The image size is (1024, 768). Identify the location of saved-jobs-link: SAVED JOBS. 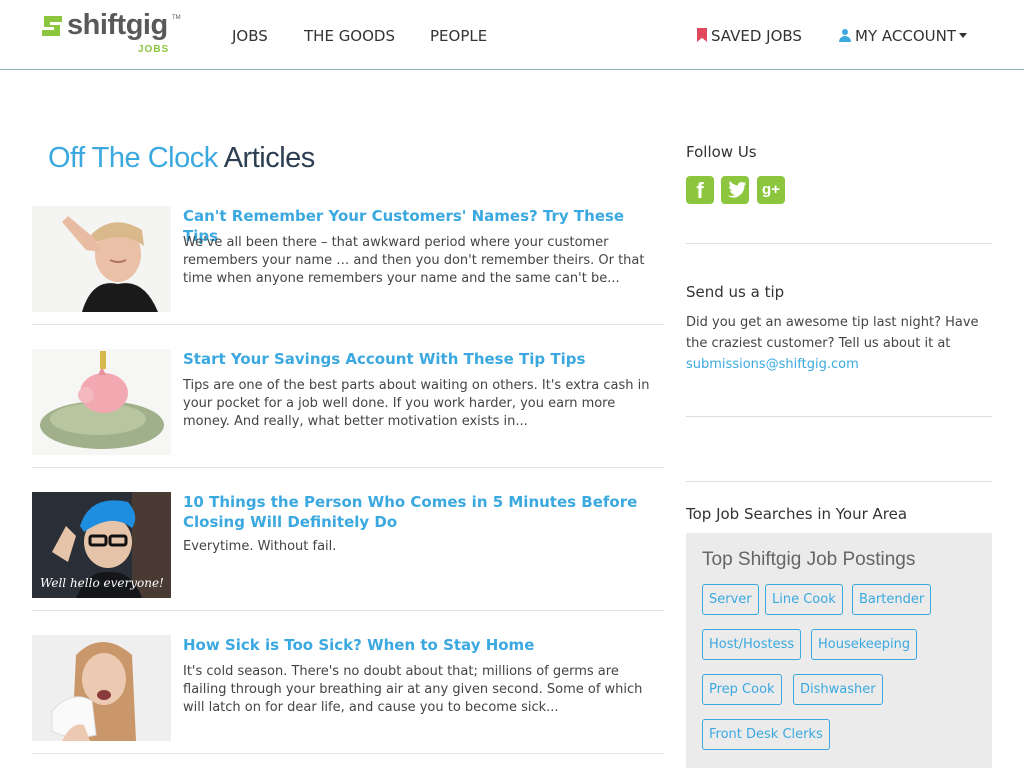
(749, 36).